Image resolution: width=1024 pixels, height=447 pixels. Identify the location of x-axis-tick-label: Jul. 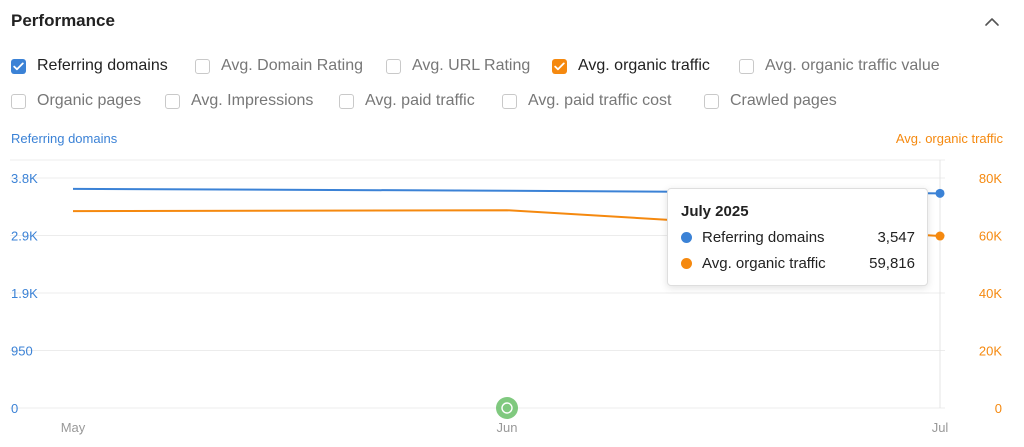
(940, 427).